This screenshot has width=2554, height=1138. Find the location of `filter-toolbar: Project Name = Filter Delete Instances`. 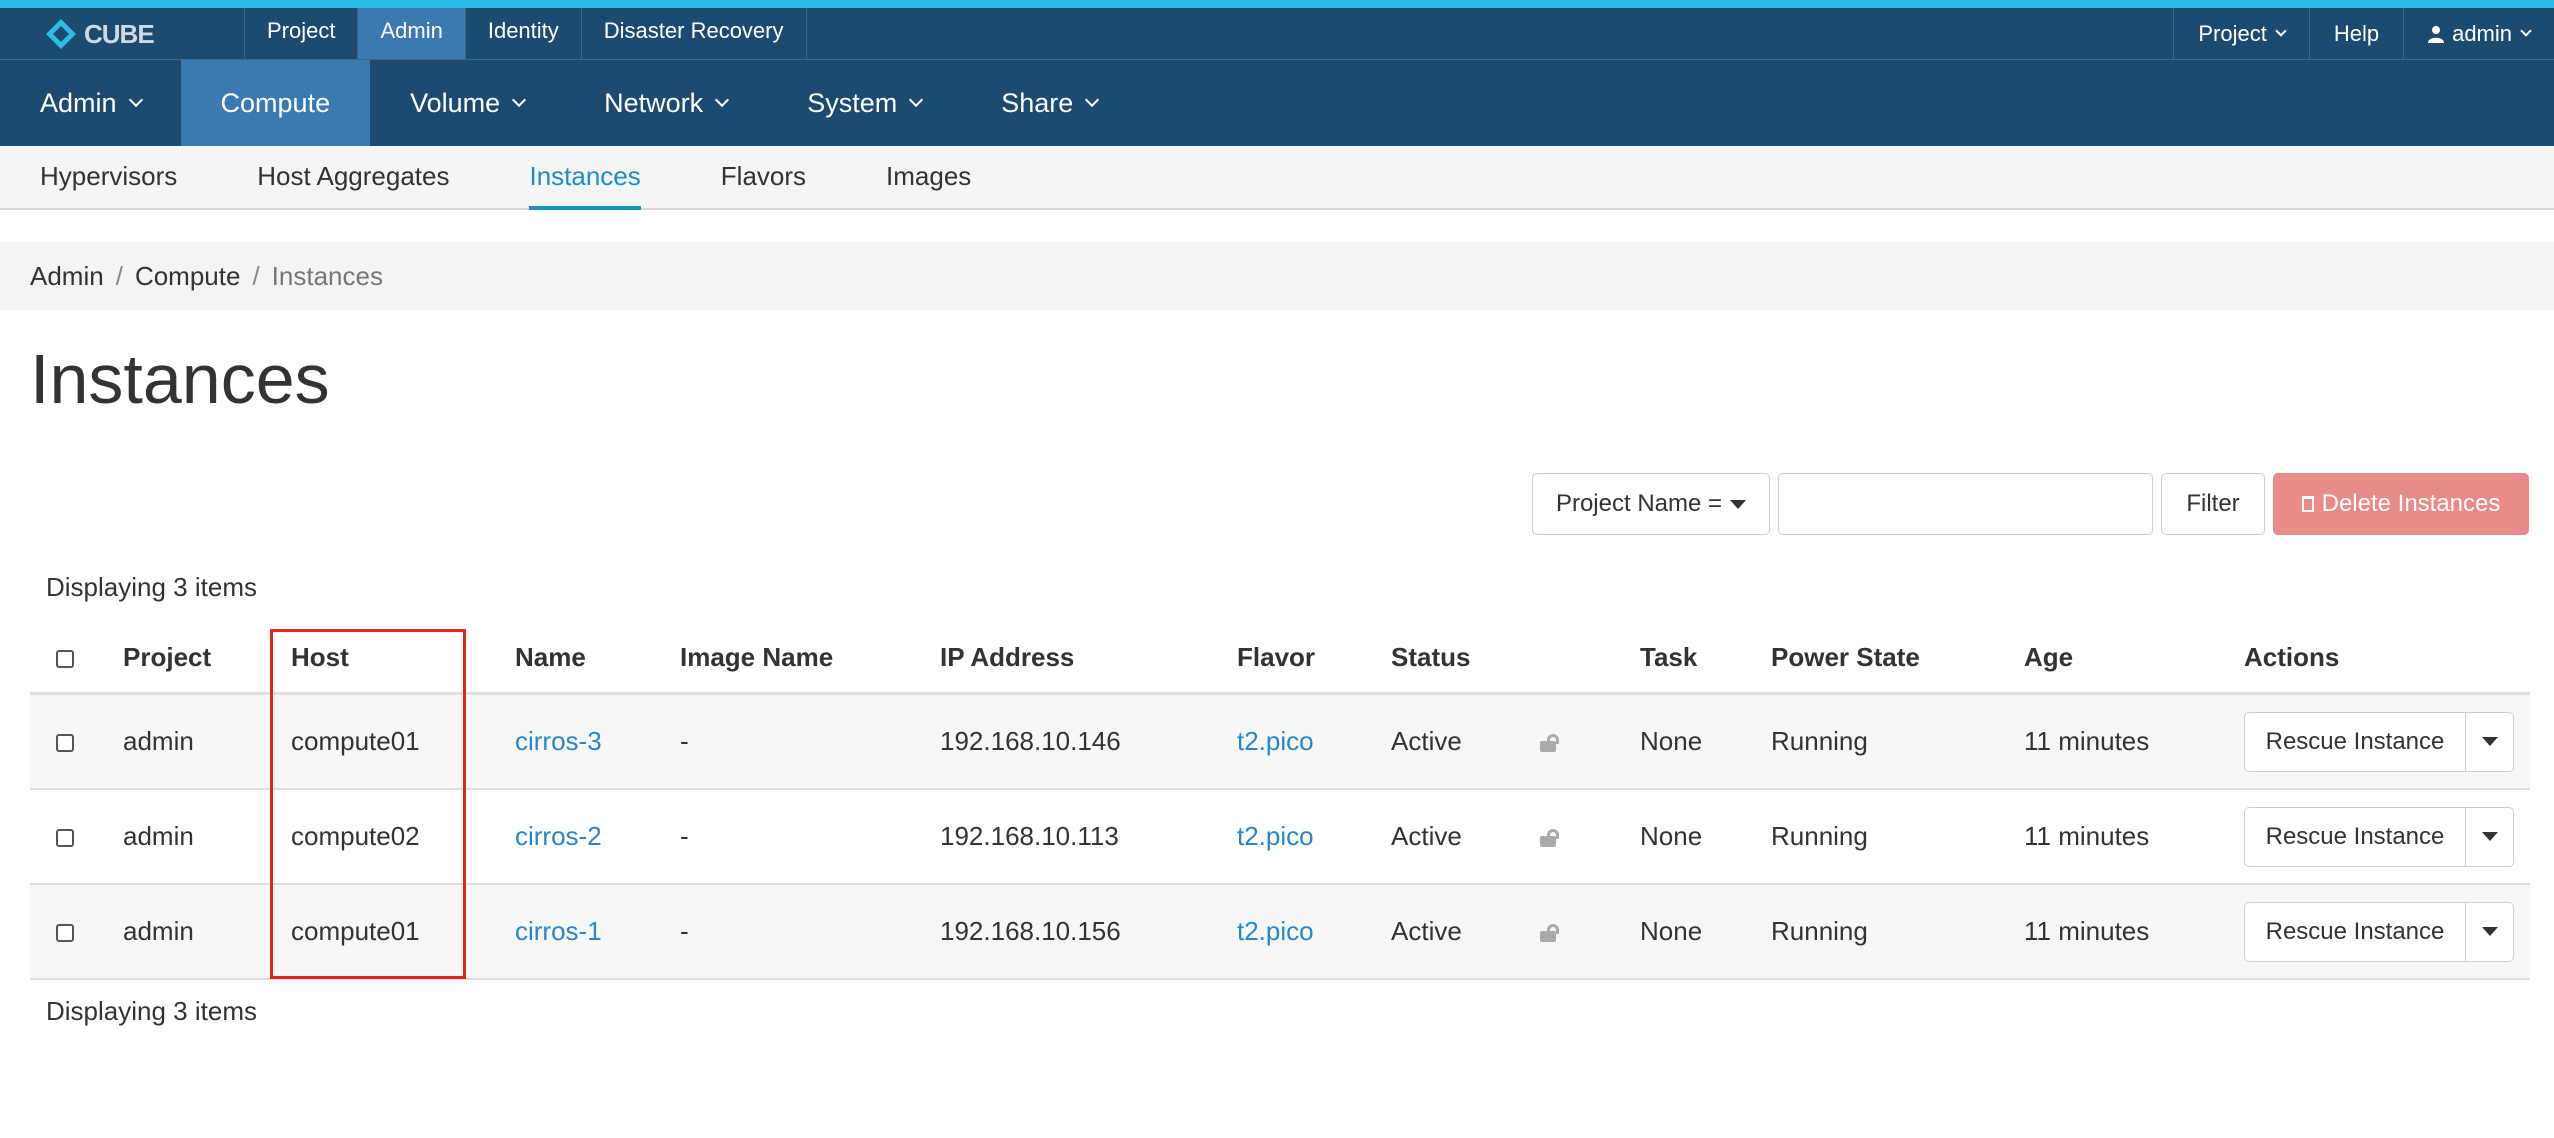

filter-toolbar: Project Name = Filter Delete Instances is located at coordinates (2030, 504).